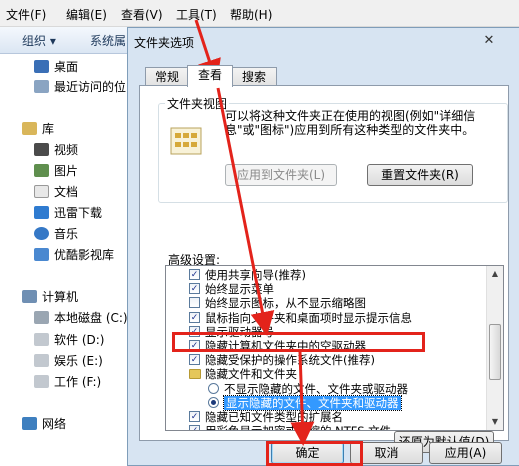 Image resolution: width=519 pixels, height=466 pixels. I want to click on advanced-list-scrollbar: ▲ ▼, so click(494, 348).